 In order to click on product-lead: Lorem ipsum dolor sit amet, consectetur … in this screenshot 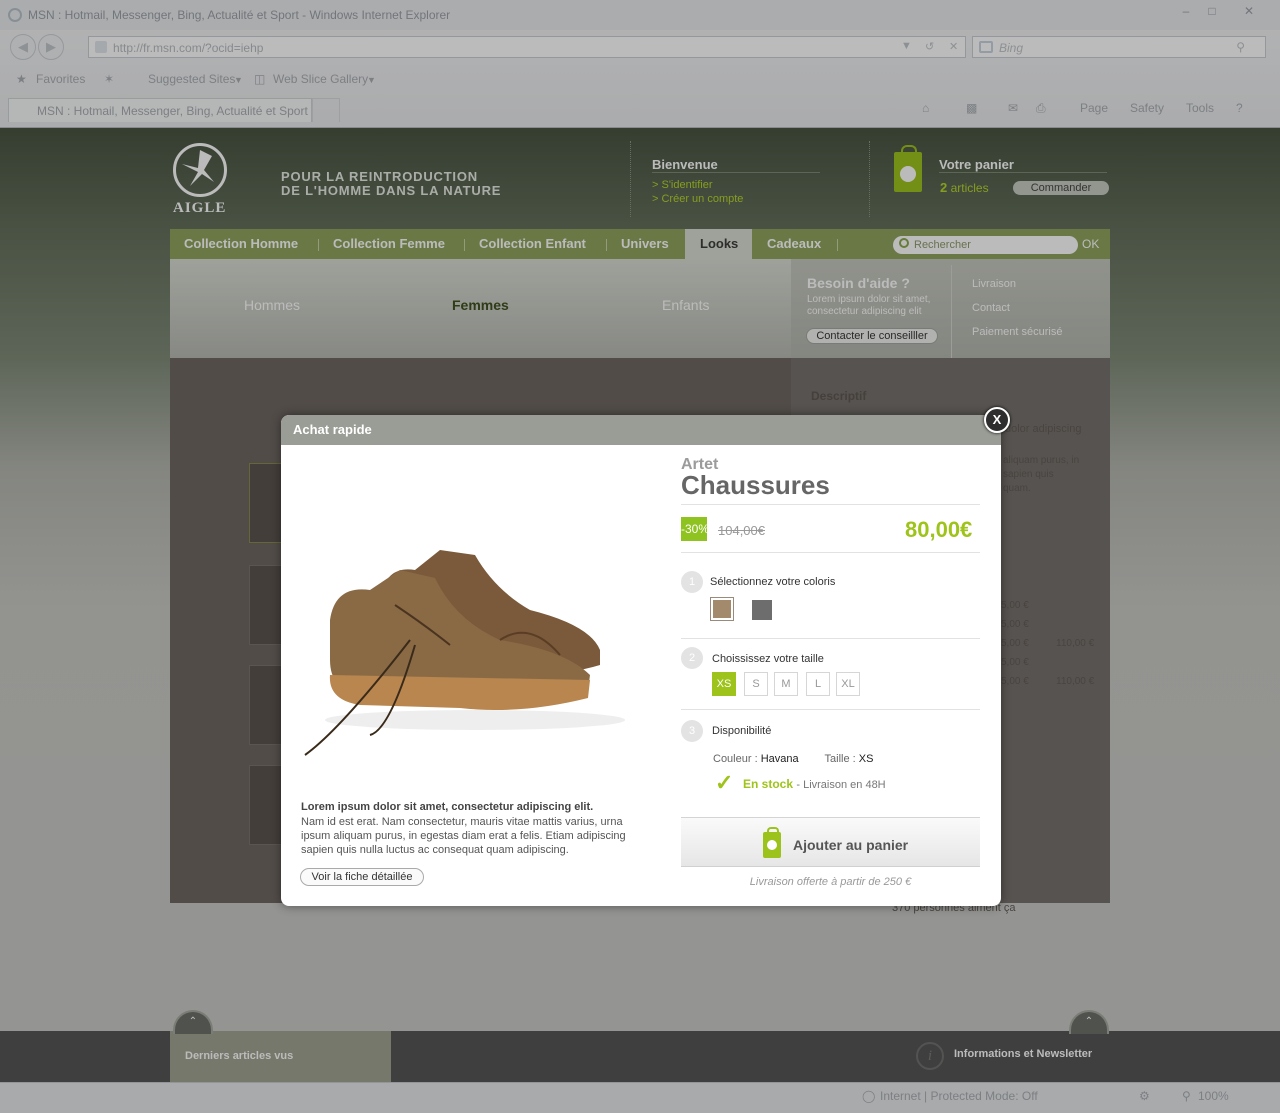, I will do `click(447, 807)`.